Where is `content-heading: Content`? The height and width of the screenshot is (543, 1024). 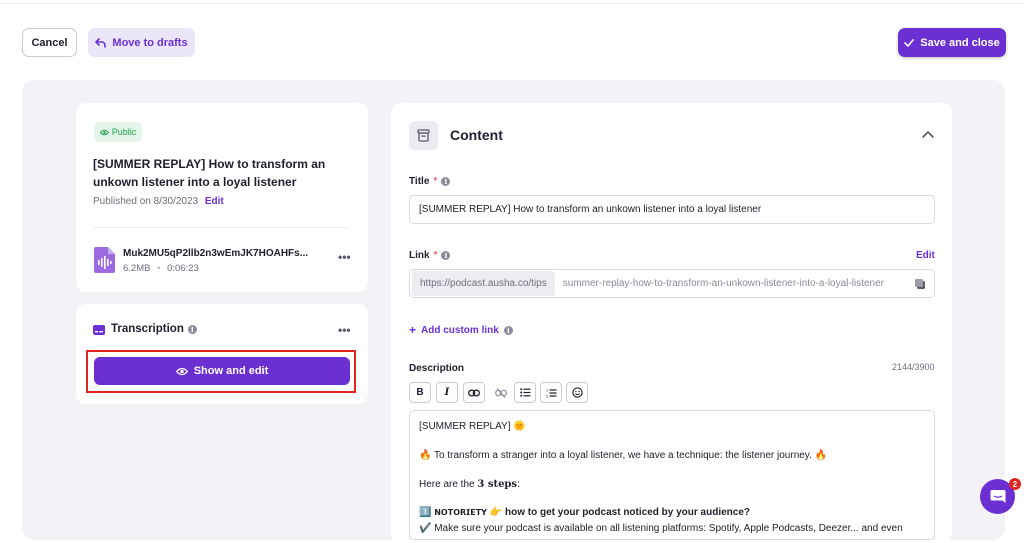
content-heading: Content is located at coordinates (476, 135).